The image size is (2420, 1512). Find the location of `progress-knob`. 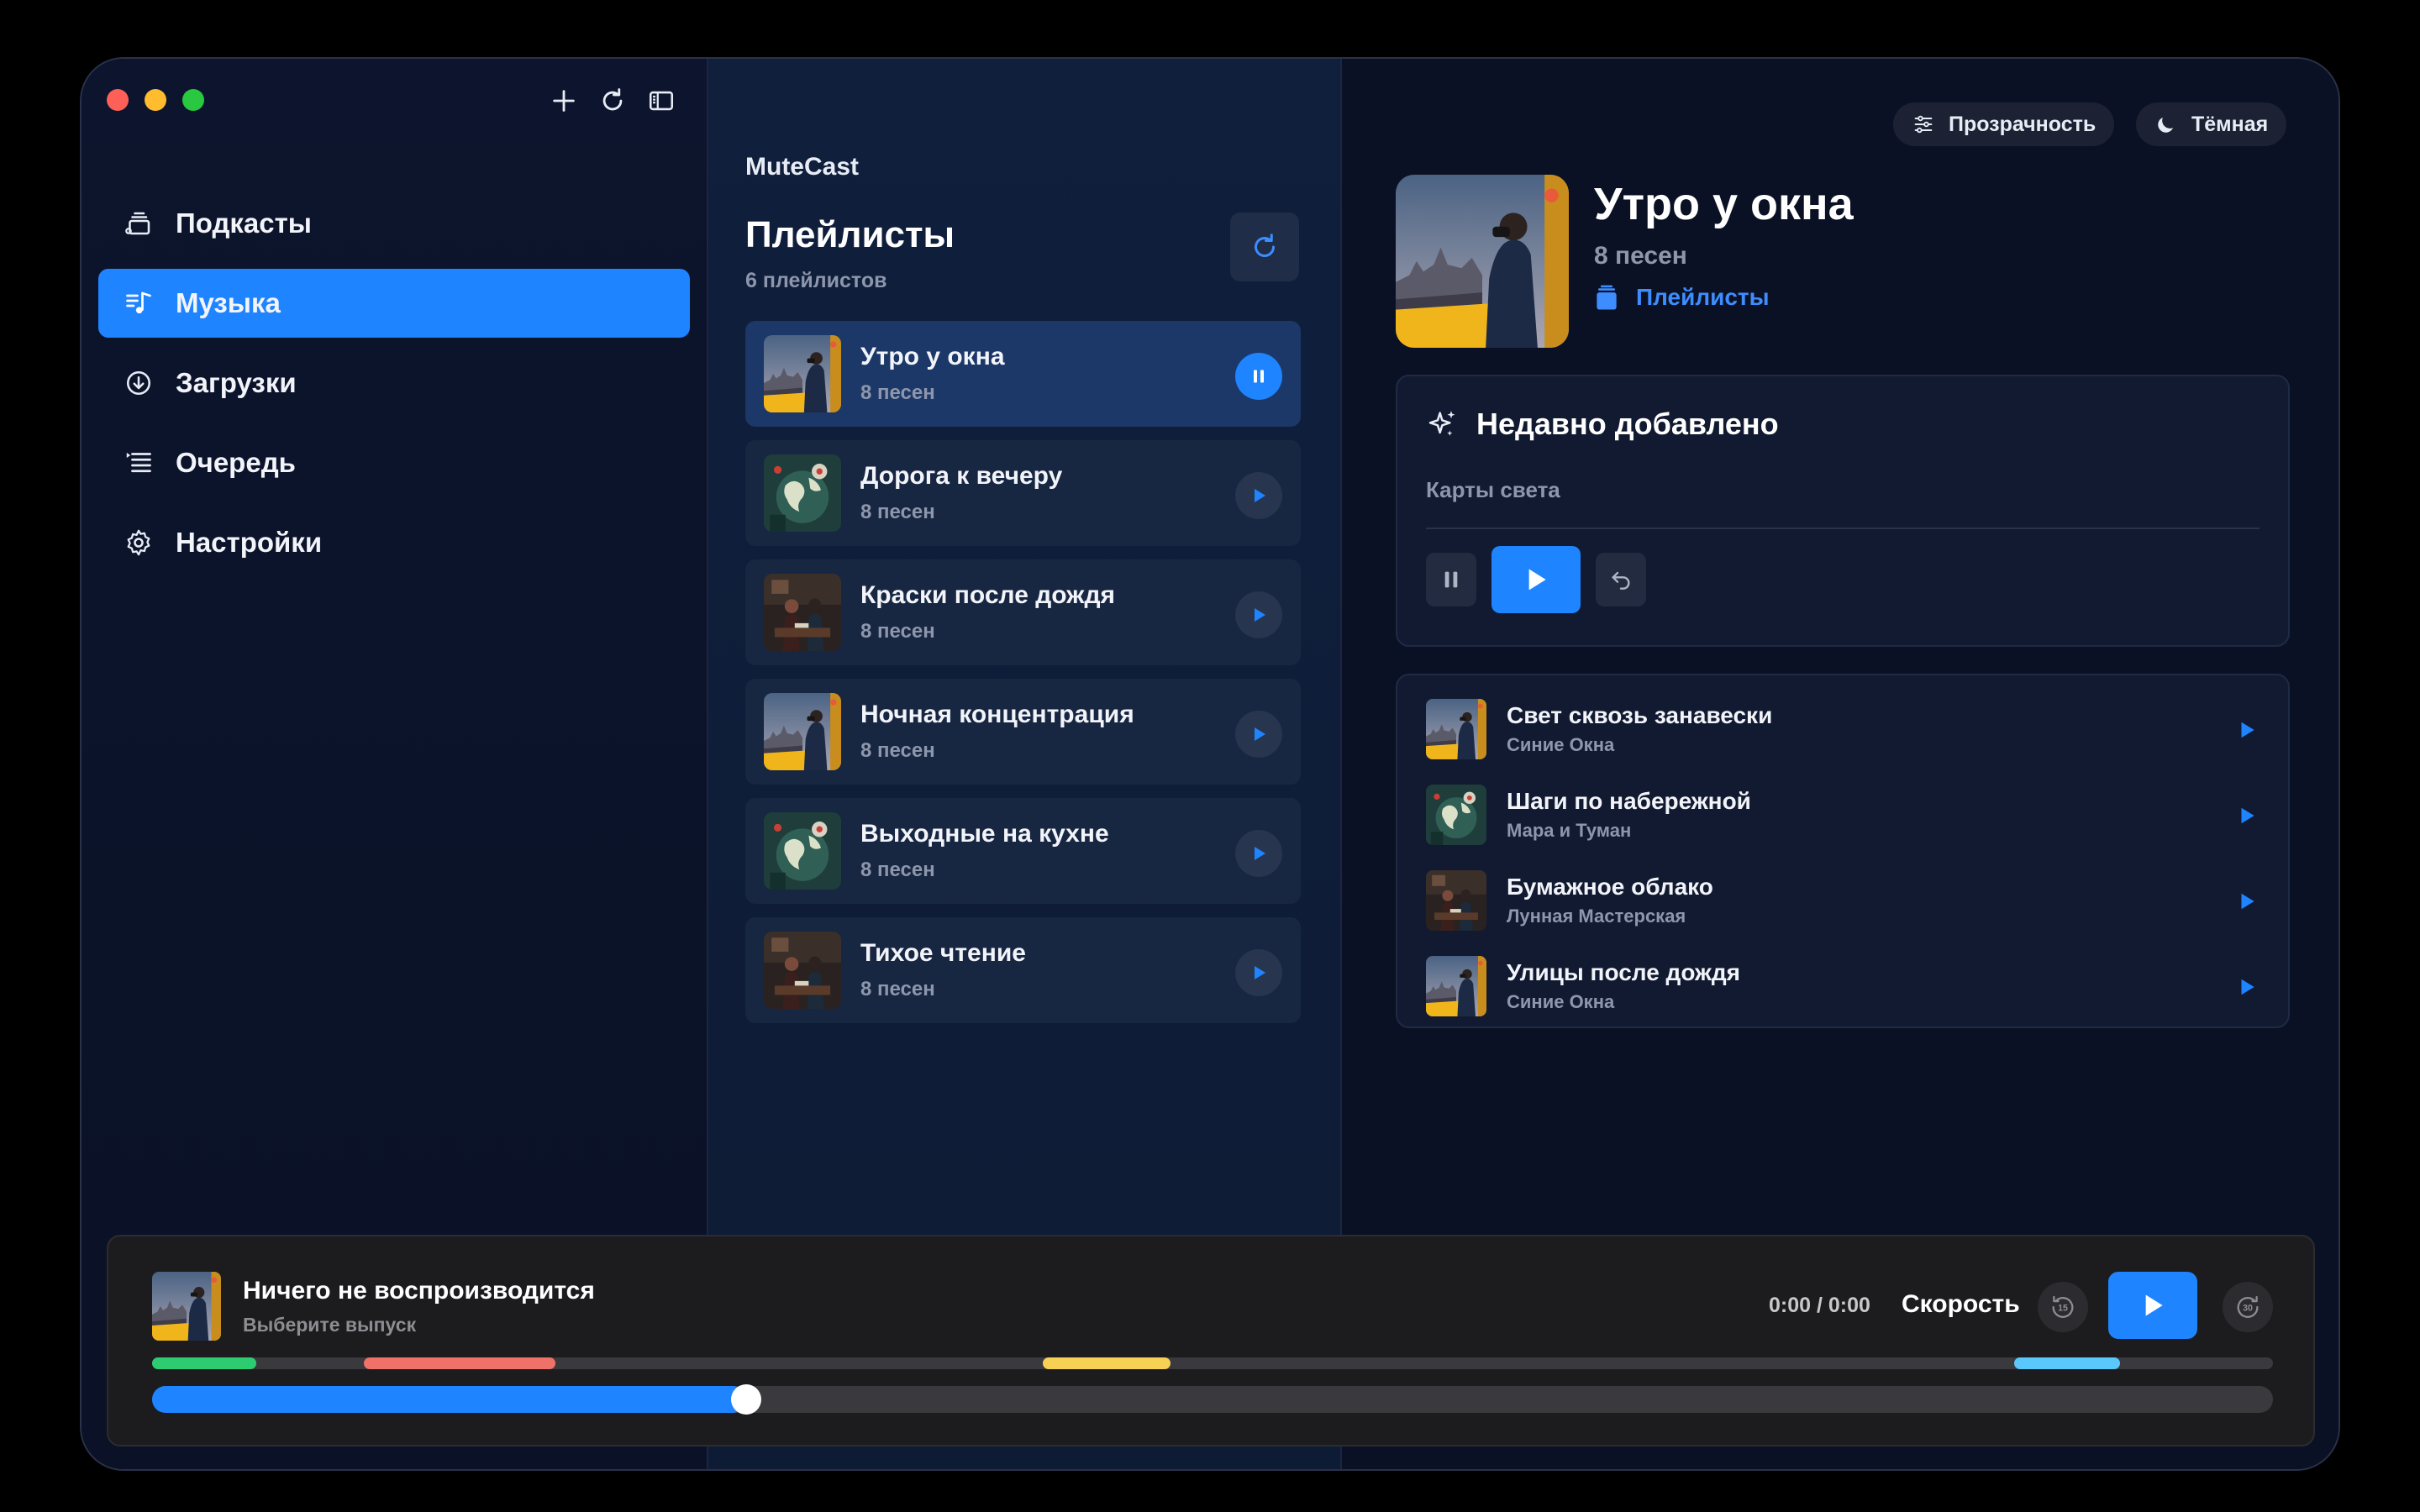

progress-knob is located at coordinates (746, 1399).